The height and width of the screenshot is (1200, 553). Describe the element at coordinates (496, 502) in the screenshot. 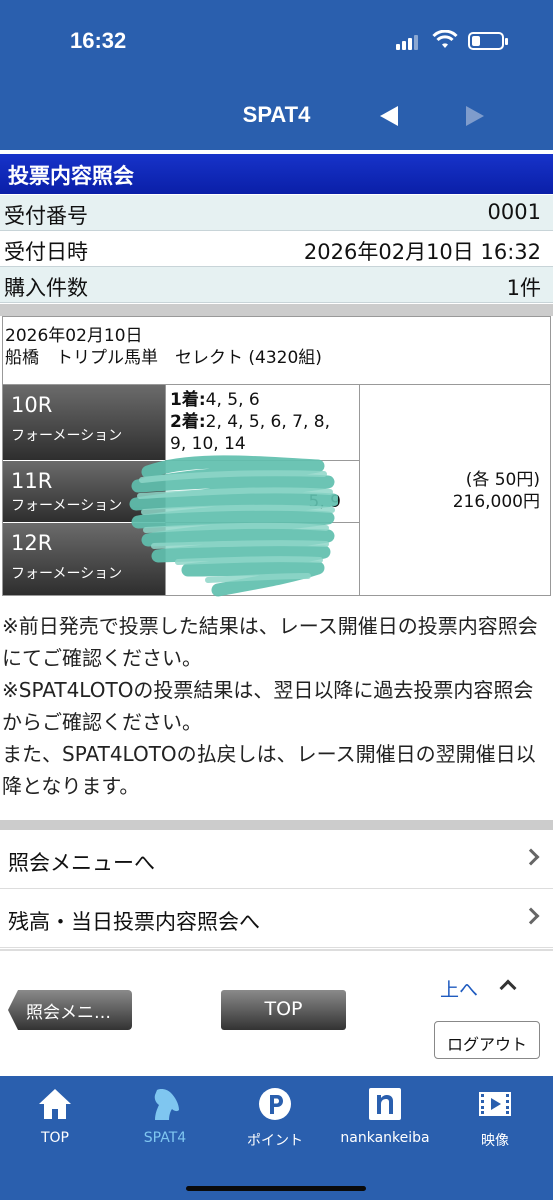

I see `total-amount: 216,000円` at that location.